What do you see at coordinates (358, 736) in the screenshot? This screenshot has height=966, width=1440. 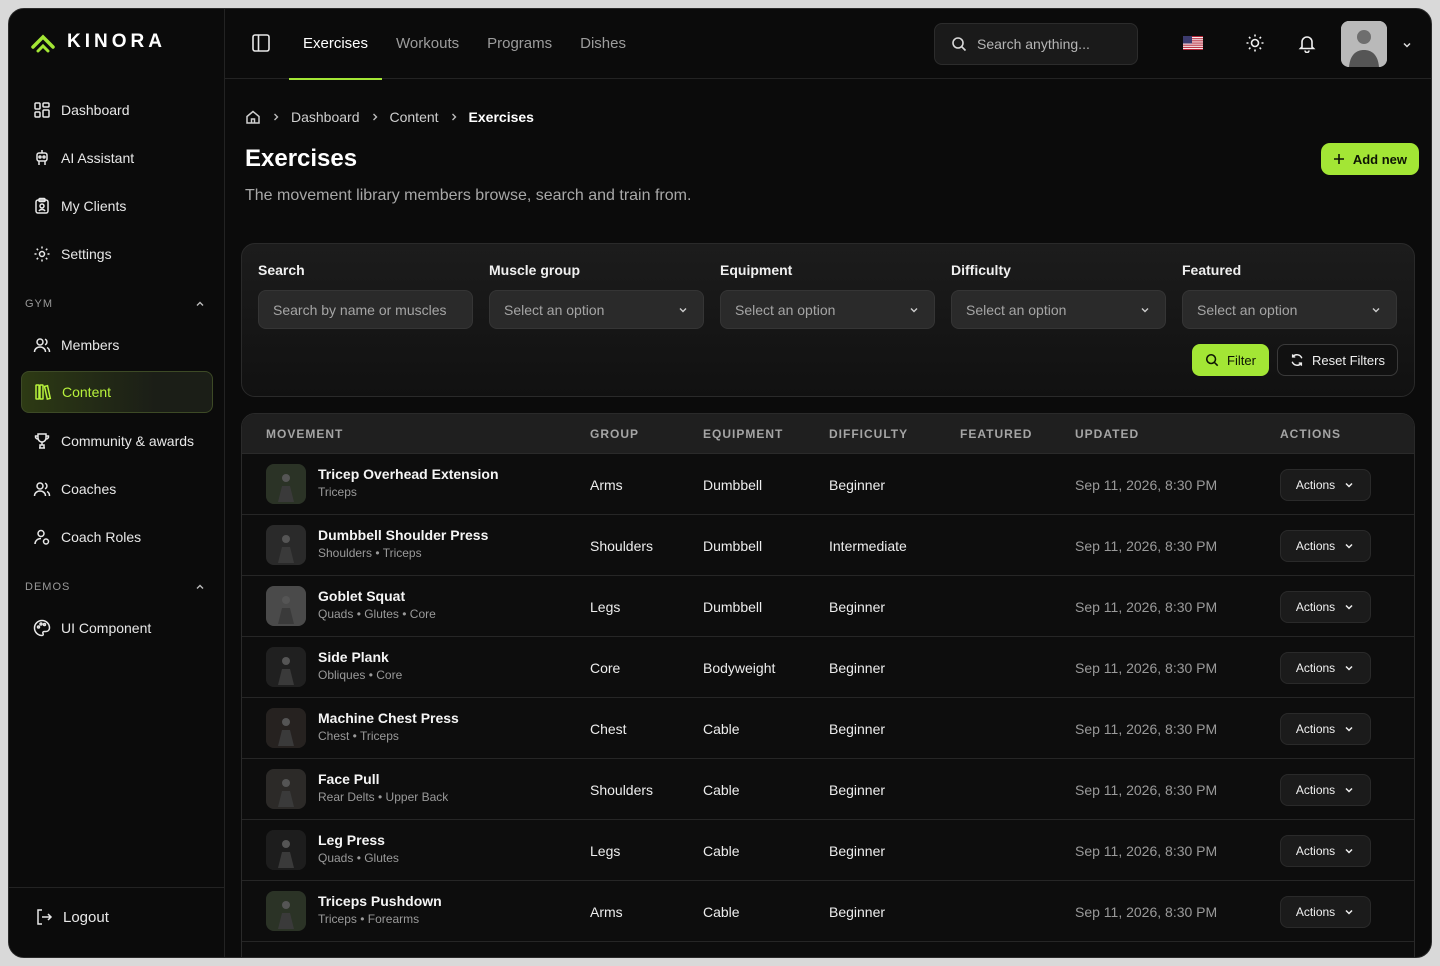 I see `exercise-muscles: Chest • Triceps` at bounding box center [358, 736].